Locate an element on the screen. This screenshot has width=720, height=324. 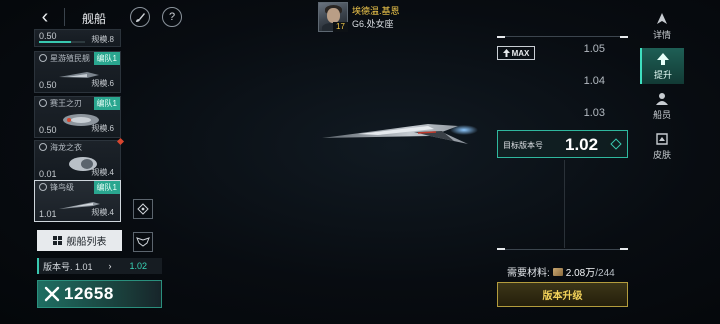
ship-card: 赛王之刃 编队1 0.50 规模.6 is located at coordinates (77, 117).